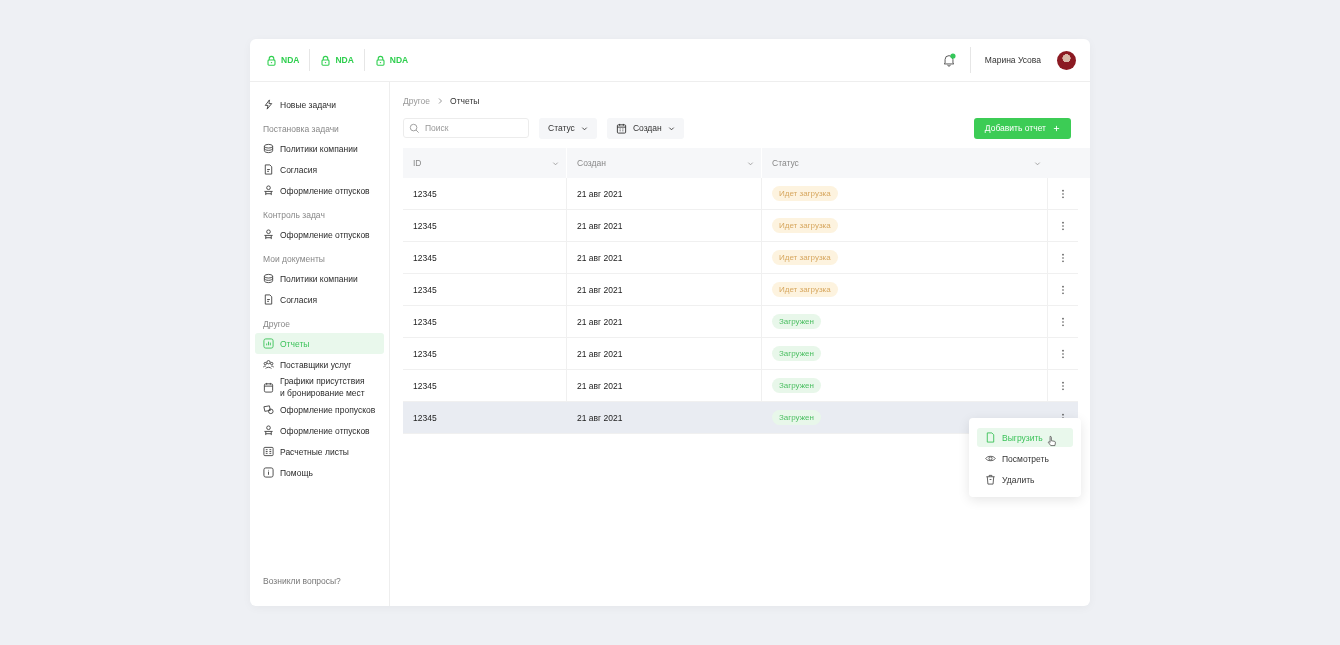 The height and width of the screenshot is (645, 1340). I want to click on sidebar-heading: Другое, so click(276, 324).